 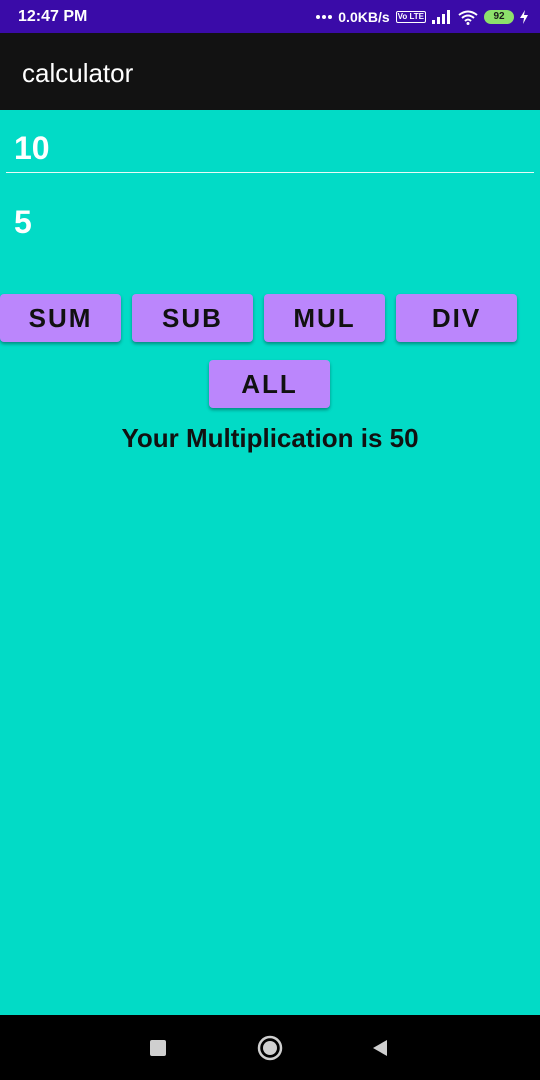 I want to click on network-speed: 0.0KB/s, so click(x=364, y=17).